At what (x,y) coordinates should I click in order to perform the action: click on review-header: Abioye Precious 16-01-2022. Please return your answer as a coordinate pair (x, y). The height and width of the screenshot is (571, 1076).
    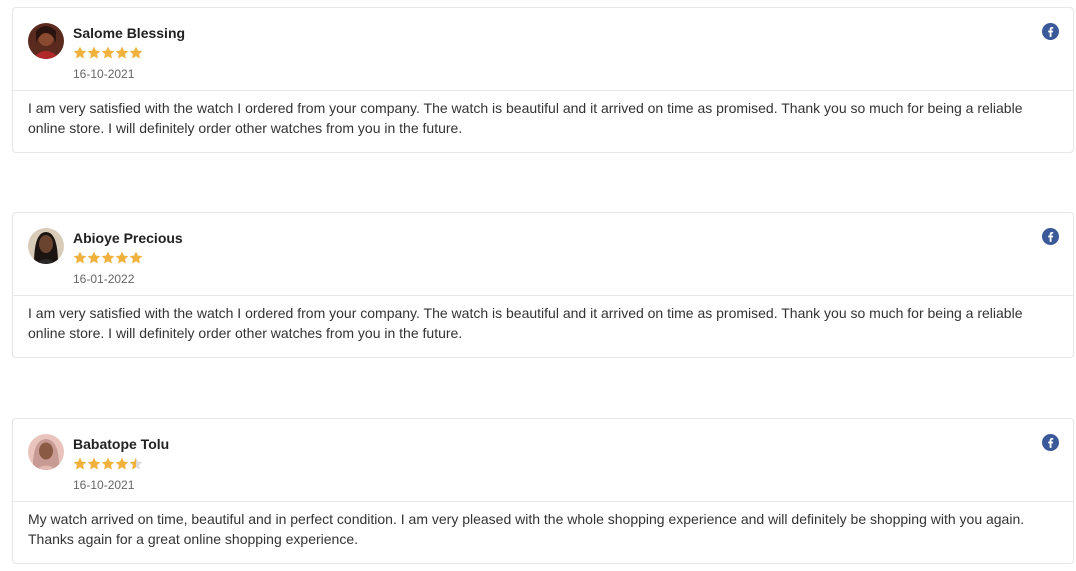
    Looking at the image, I should click on (543, 254).